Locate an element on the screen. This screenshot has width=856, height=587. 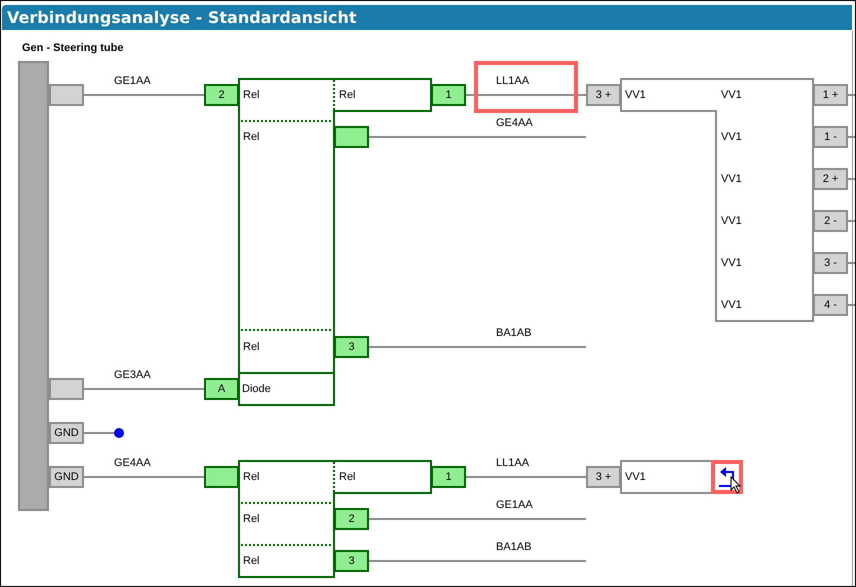
jump-button is located at coordinates (727, 477).